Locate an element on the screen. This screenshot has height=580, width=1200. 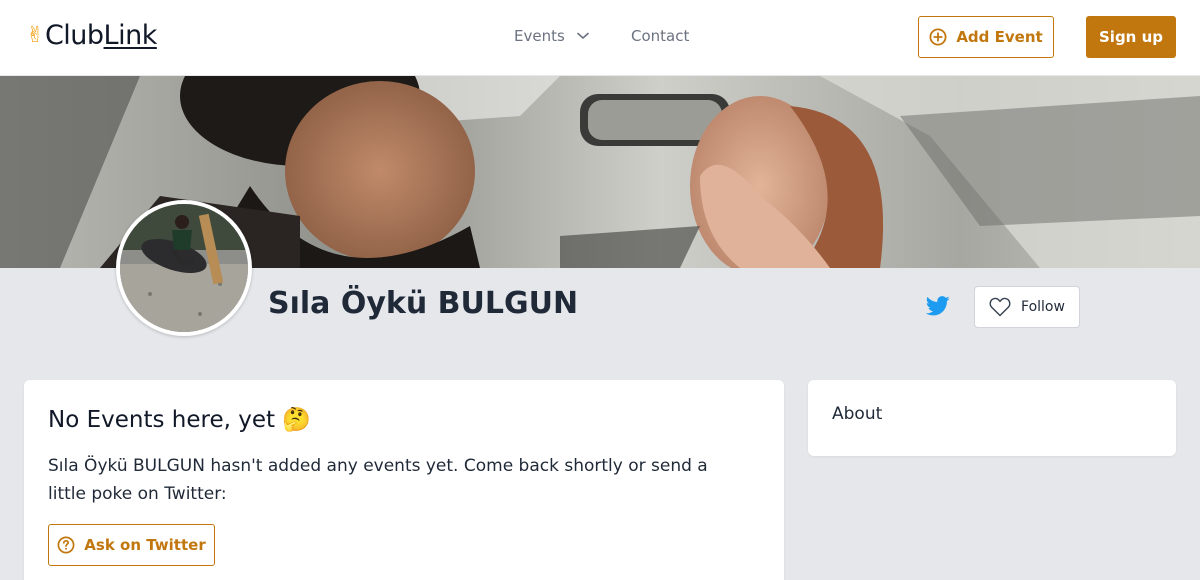
twitter-icon is located at coordinates (937, 308).